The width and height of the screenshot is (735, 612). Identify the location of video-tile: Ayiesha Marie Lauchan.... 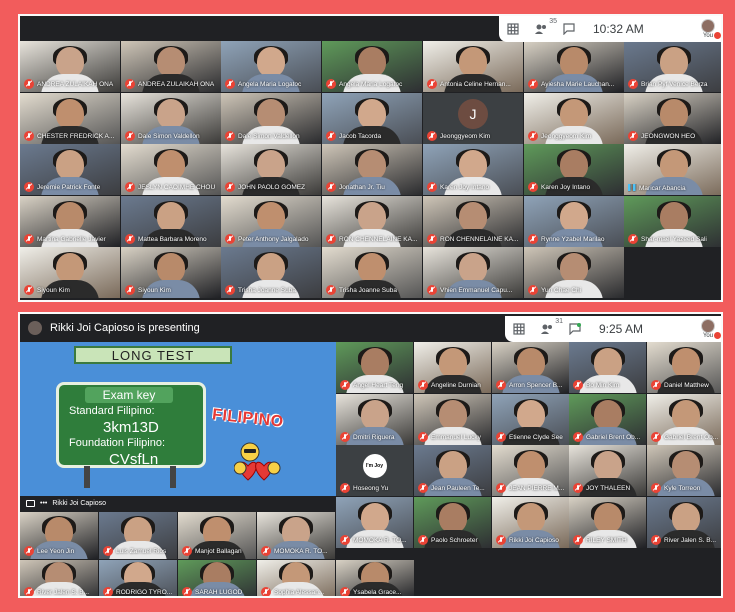
(574, 66).